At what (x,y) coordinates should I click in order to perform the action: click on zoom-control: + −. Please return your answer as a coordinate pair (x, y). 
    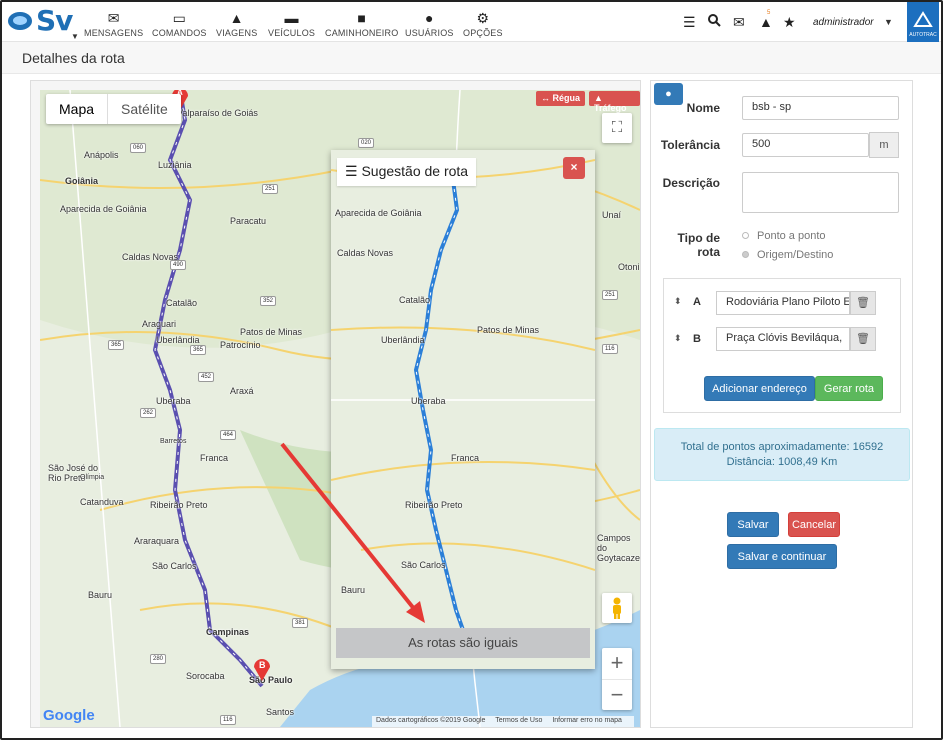
    Looking at the image, I should click on (617, 679).